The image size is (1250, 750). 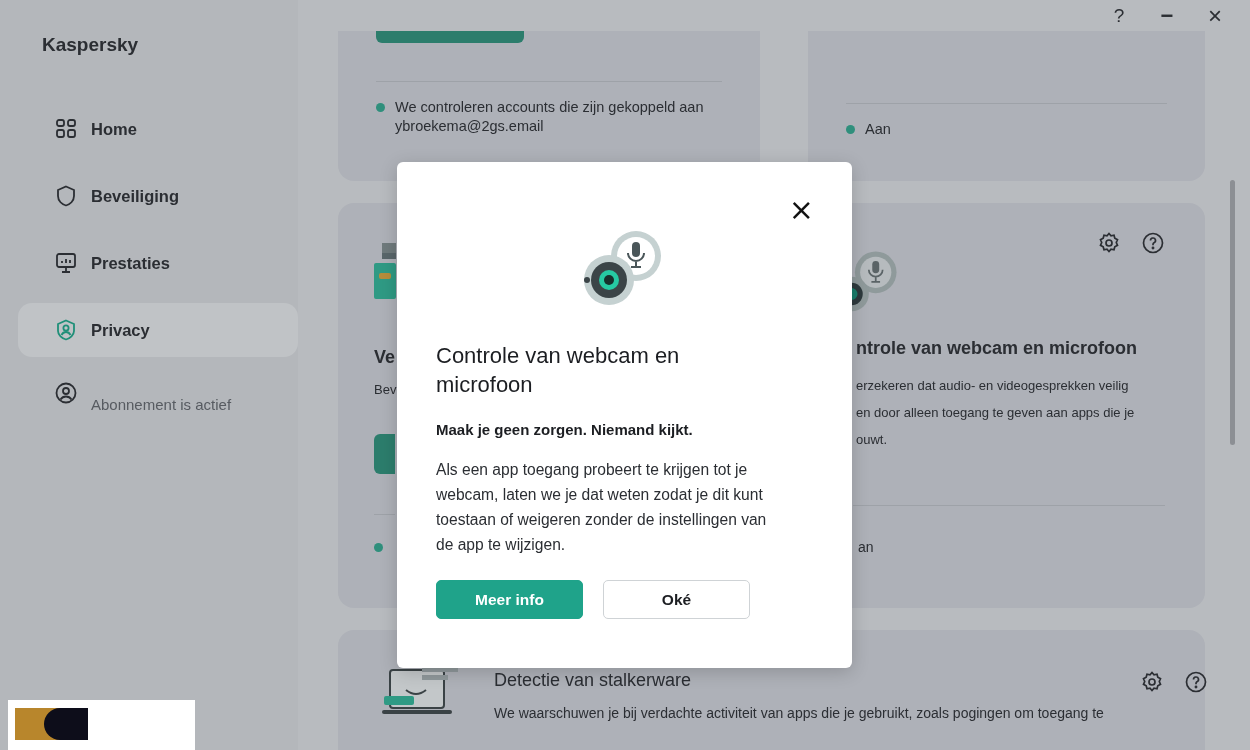 I want to click on grid-icon, so click(x=66, y=129).